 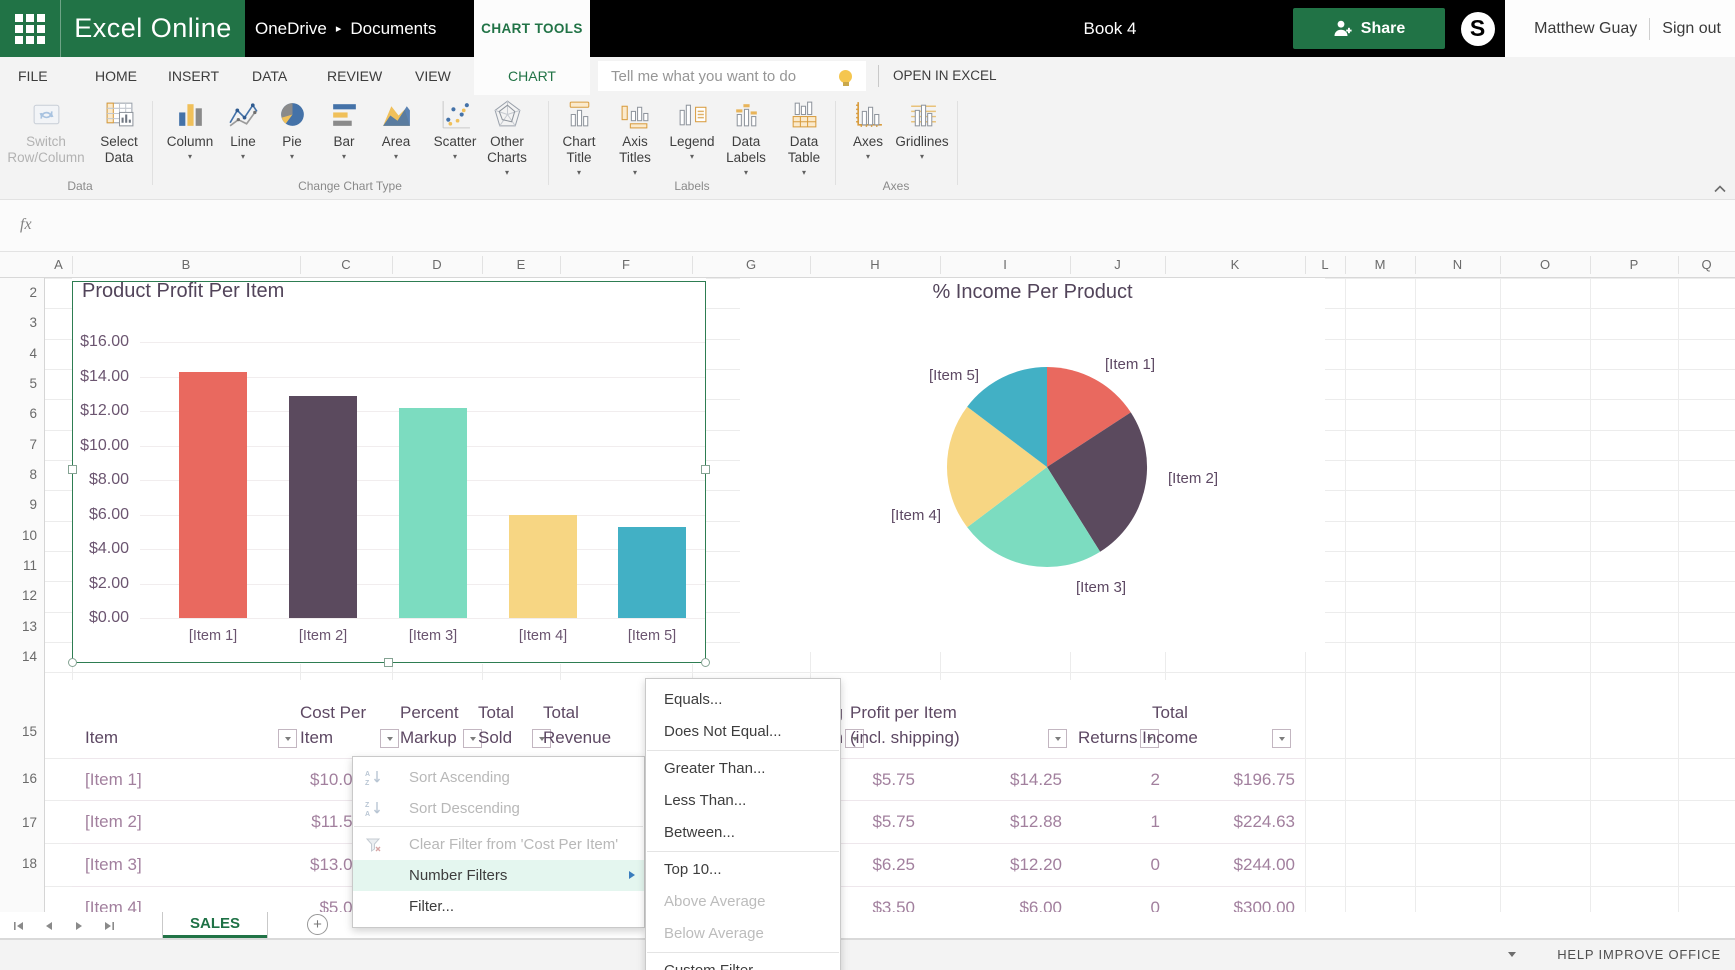 I want to click on scatter-chart-button: Scatter ▾, so click(x=455, y=129).